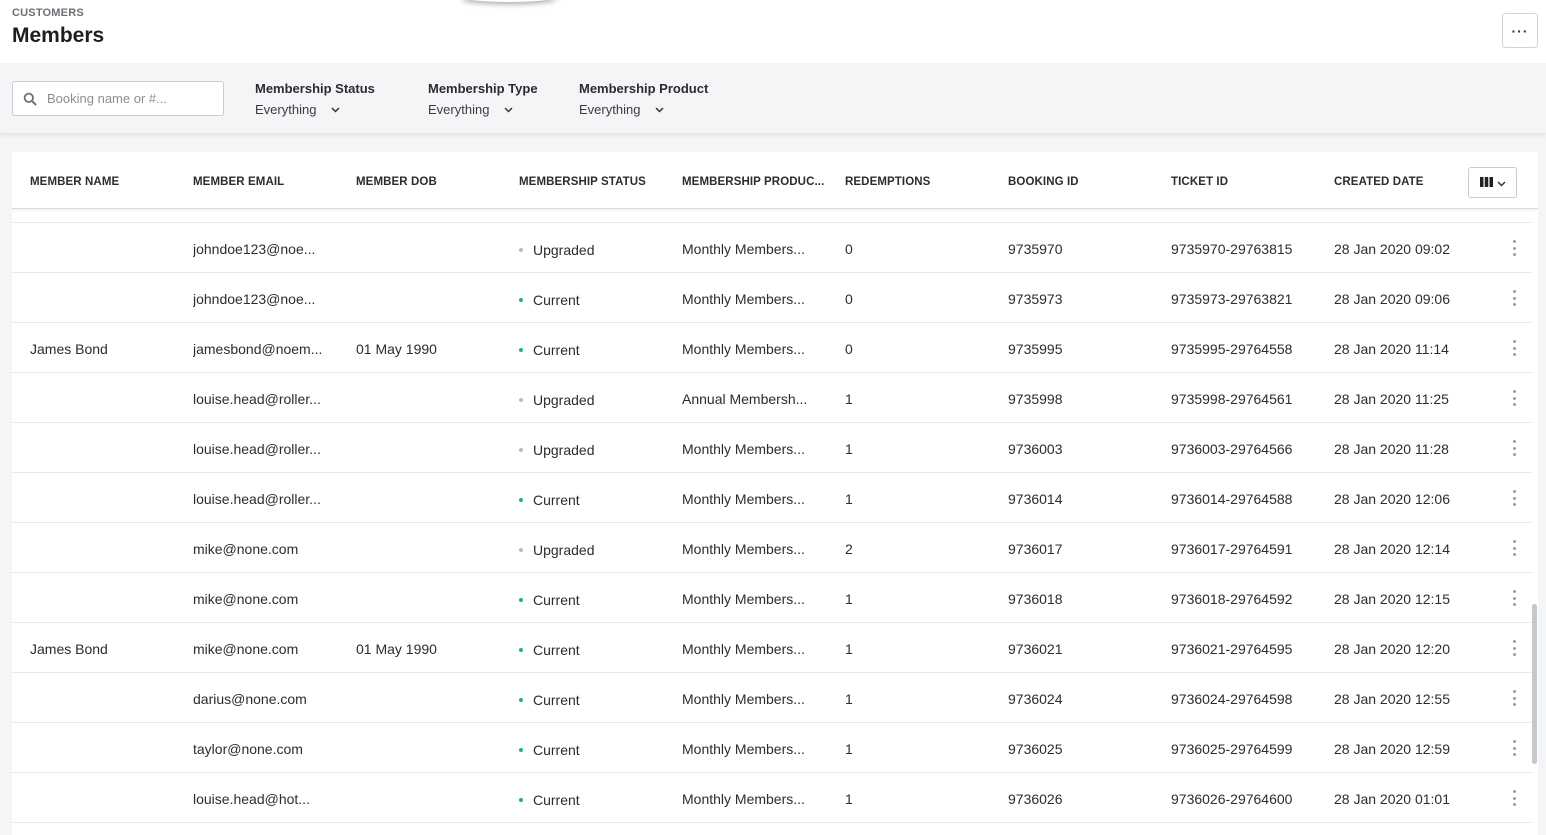  I want to click on membership-status-text: Upgraded, so click(564, 450).